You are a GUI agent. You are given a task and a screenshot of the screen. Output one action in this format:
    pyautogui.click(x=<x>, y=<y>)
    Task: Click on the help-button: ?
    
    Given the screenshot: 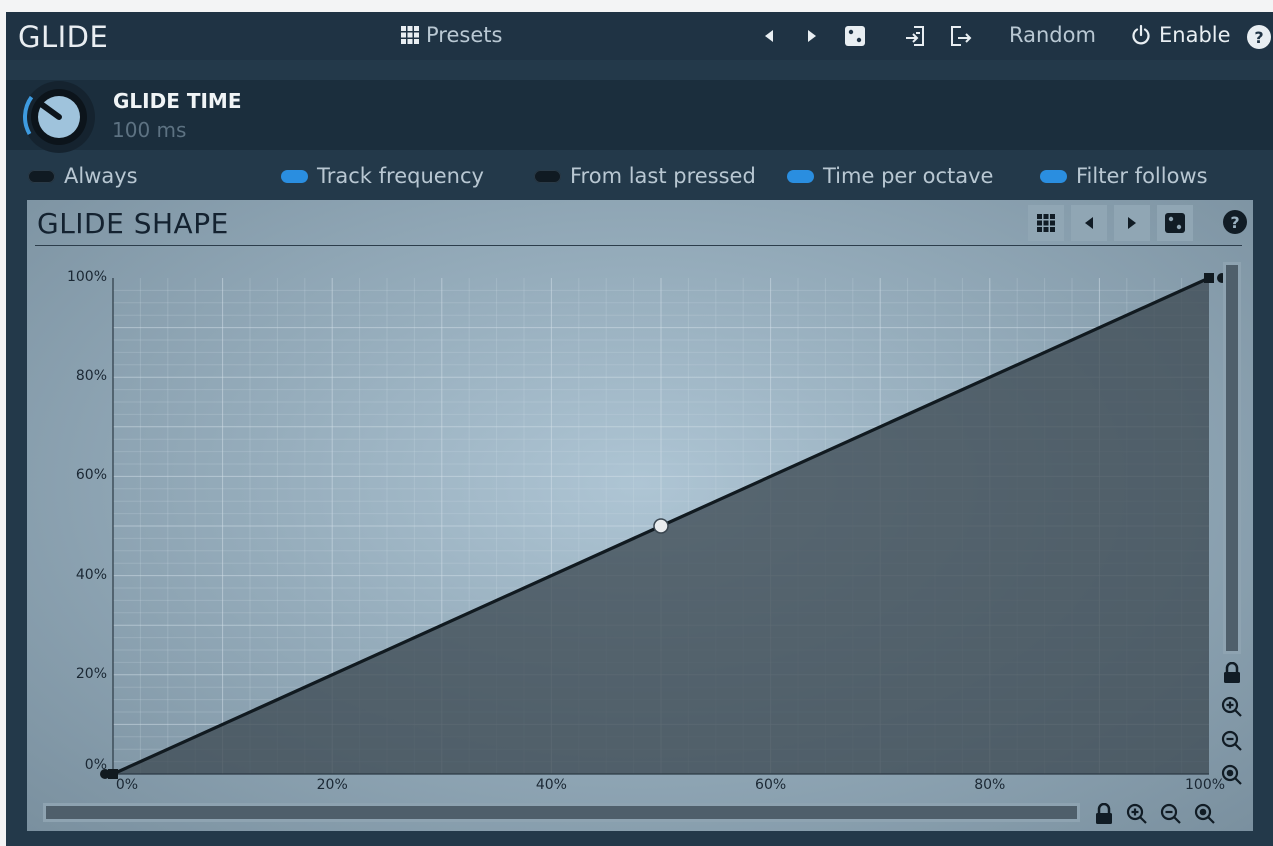 What is the action you would take?
    pyautogui.click(x=1259, y=37)
    